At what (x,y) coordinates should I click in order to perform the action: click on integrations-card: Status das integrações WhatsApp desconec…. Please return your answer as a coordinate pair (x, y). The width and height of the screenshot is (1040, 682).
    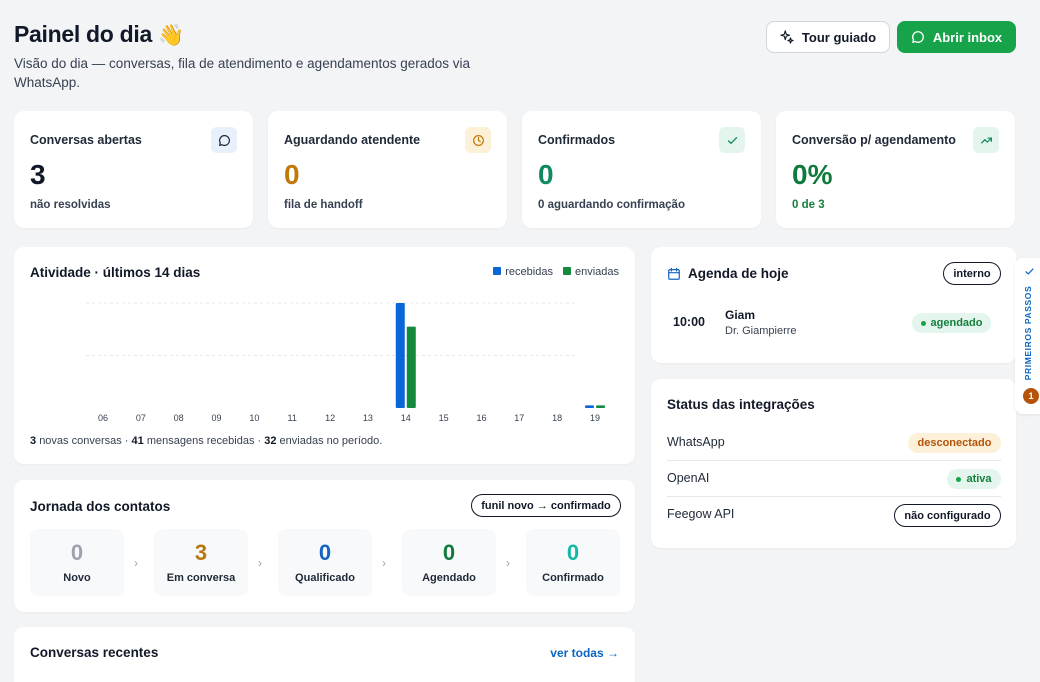
    Looking at the image, I should click on (833, 463).